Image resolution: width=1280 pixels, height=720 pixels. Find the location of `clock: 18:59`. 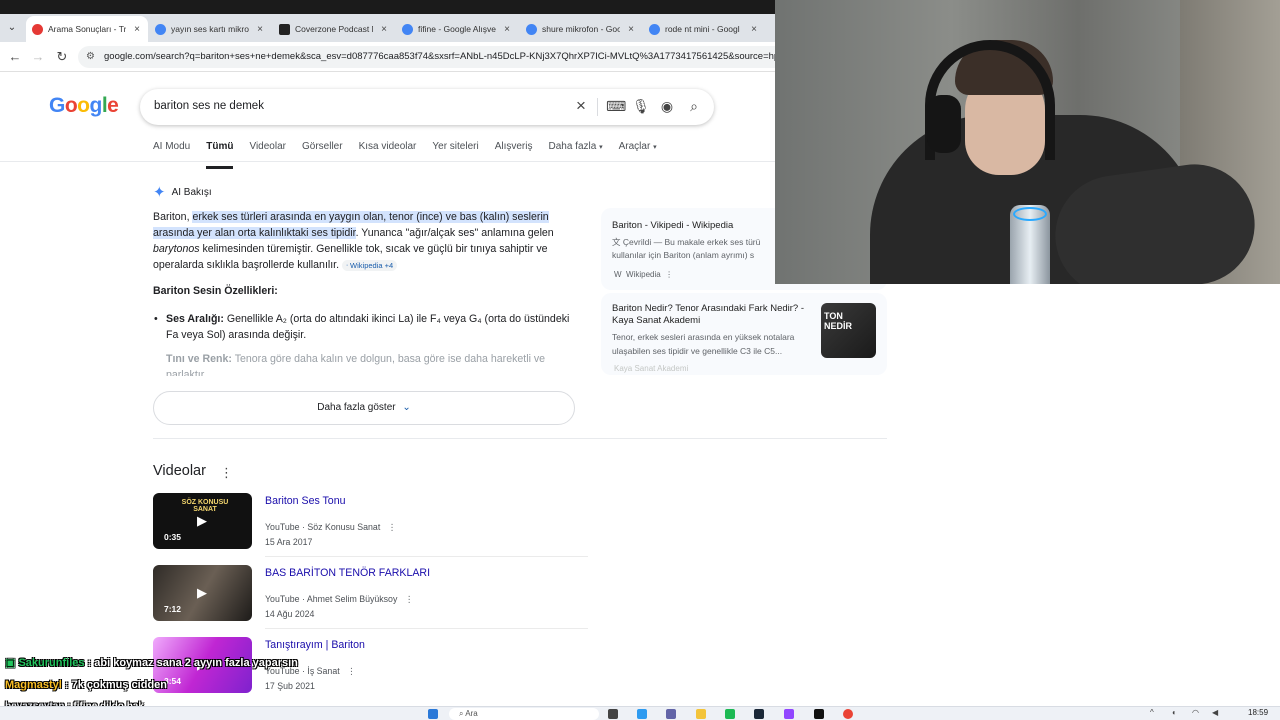

clock: 18:59 is located at coordinates (1258, 712).